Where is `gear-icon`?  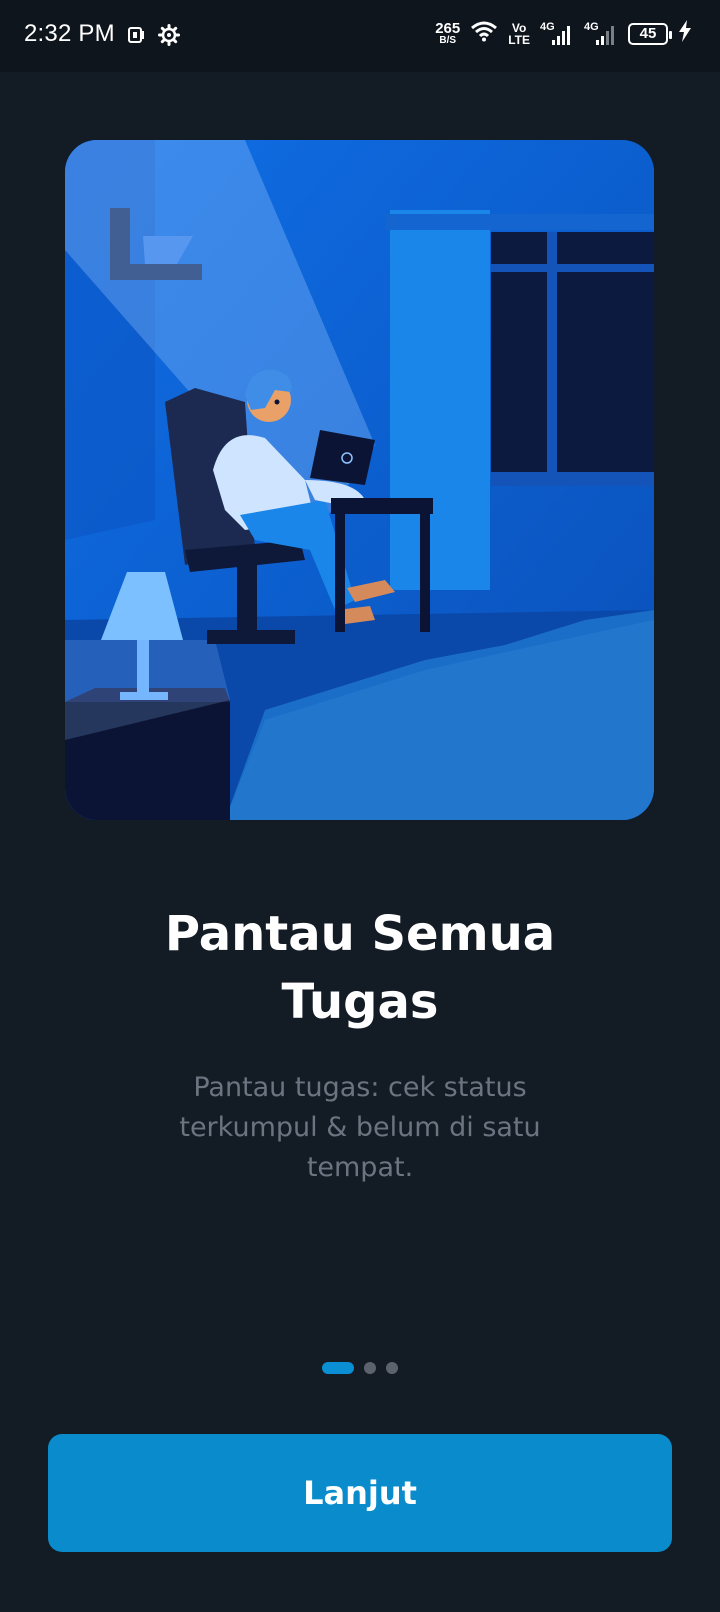 gear-icon is located at coordinates (169, 37).